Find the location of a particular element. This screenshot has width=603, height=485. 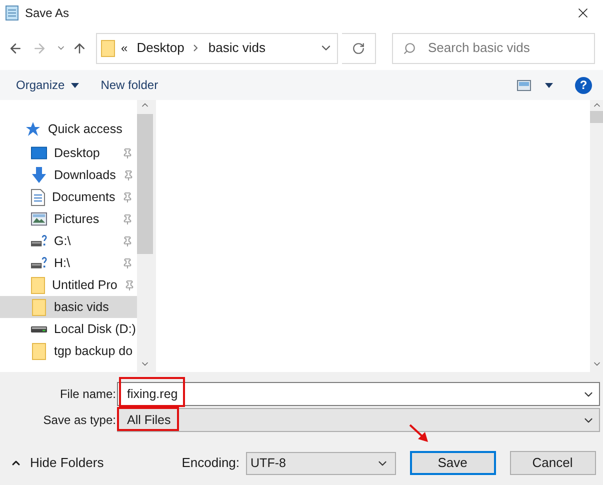

refresh-button is located at coordinates (359, 48).